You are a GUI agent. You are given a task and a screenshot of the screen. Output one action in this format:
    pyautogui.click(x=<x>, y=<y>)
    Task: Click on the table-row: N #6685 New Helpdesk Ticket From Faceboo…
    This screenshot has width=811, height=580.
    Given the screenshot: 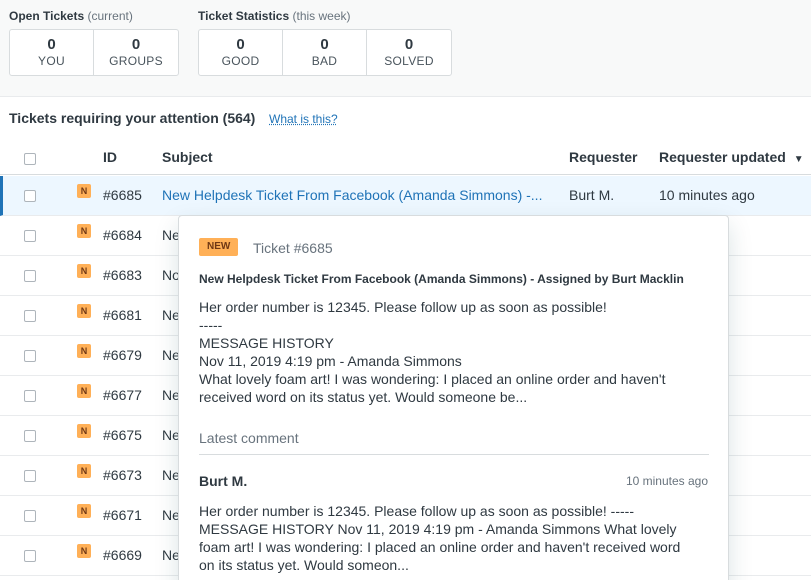 What is the action you would take?
    pyautogui.click(x=405, y=196)
    